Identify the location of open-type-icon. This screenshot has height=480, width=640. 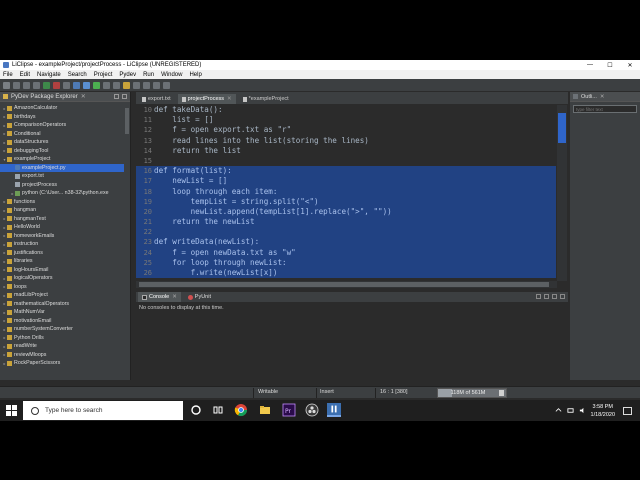
(116, 85).